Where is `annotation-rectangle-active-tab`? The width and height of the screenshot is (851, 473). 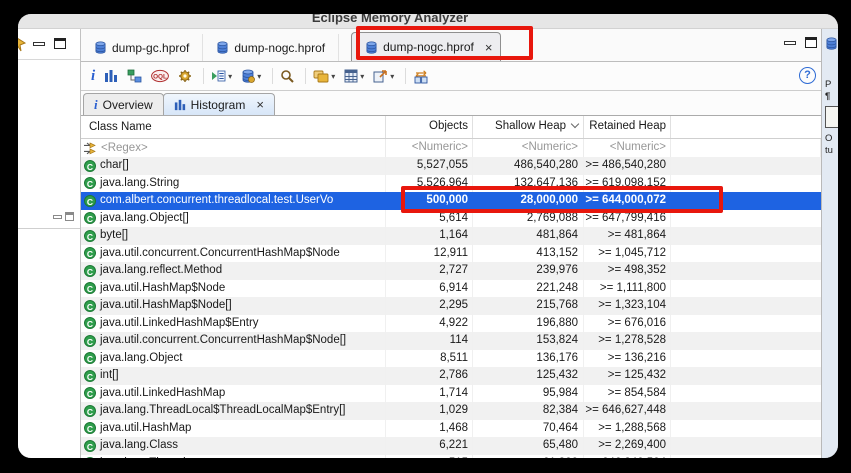
annotation-rectangle-active-tab is located at coordinates (444, 43).